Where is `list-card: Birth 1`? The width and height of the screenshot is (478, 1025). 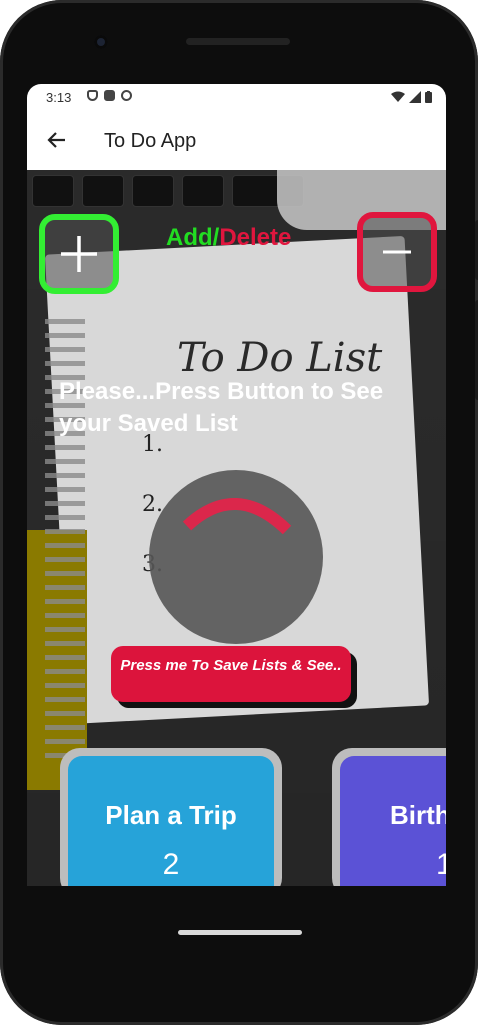 list-card: Birth 1 is located at coordinates (389, 817).